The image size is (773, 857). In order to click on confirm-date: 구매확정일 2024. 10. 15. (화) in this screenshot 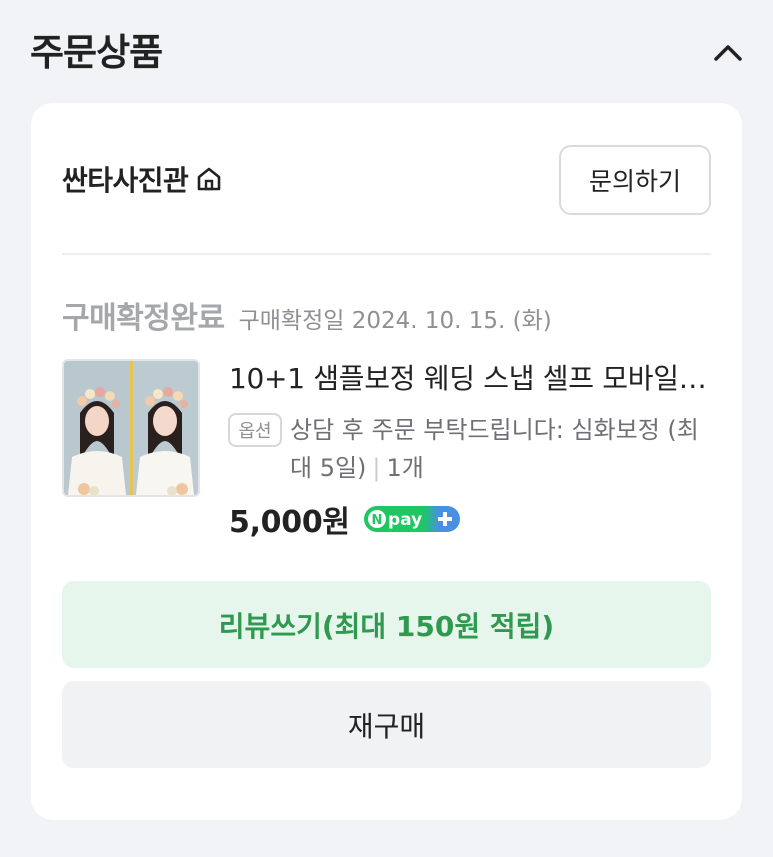, I will do `click(395, 321)`.